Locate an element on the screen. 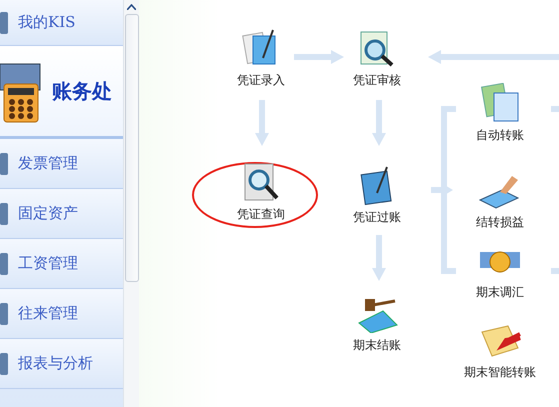 This screenshot has width=559, height=407. sidebar-item: 往来管理 is located at coordinates (61, 314).